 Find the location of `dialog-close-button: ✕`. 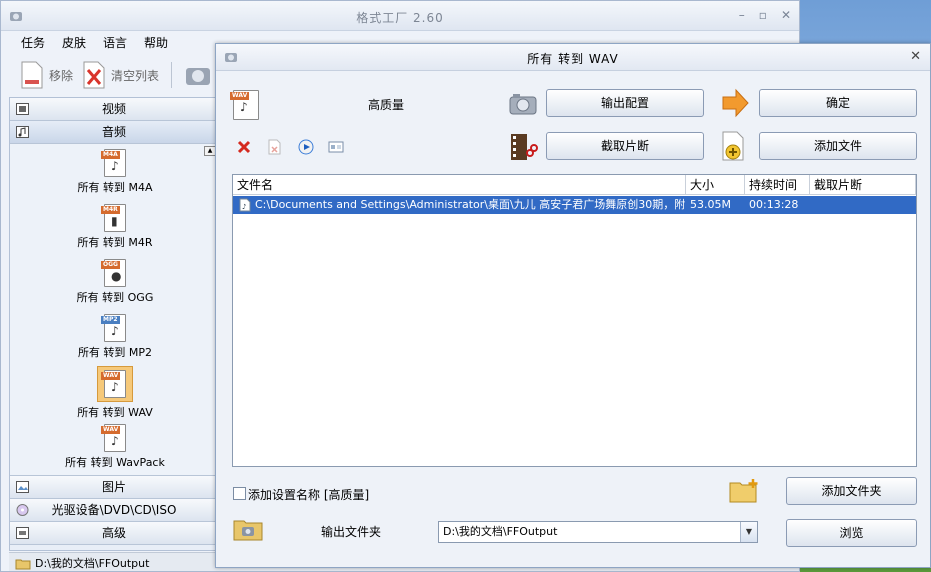

dialog-close-button: ✕ is located at coordinates (915, 56).